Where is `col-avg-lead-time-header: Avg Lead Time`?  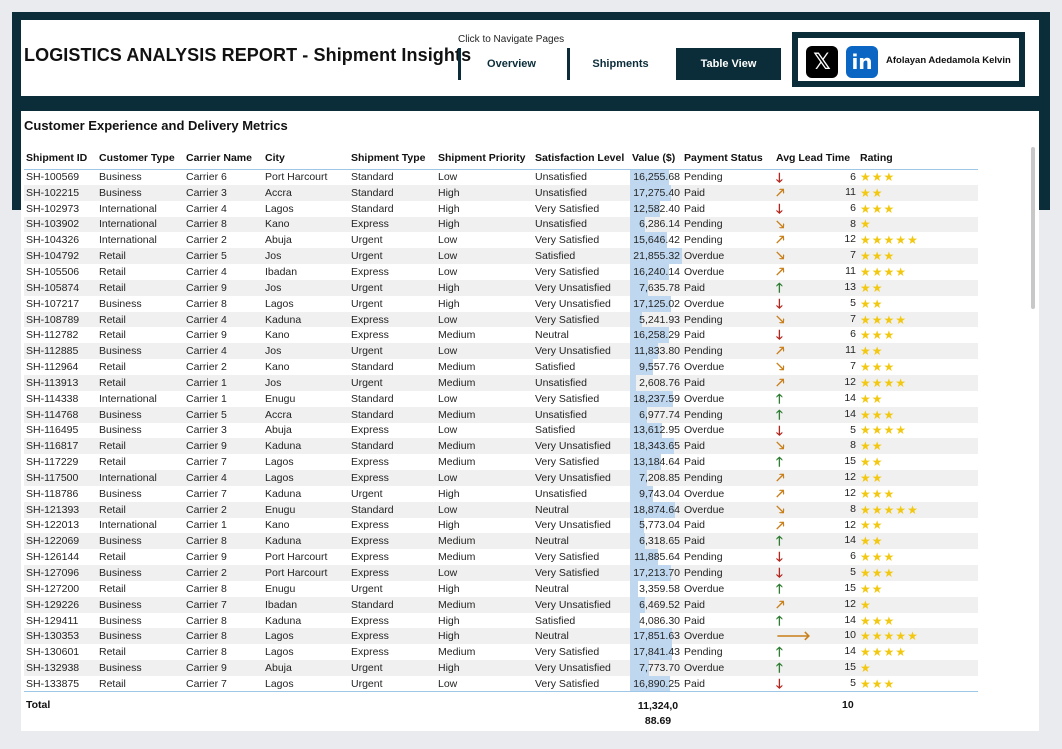 col-avg-lead-time-header: Avg Lead Time is located at coordinates (816, 158).